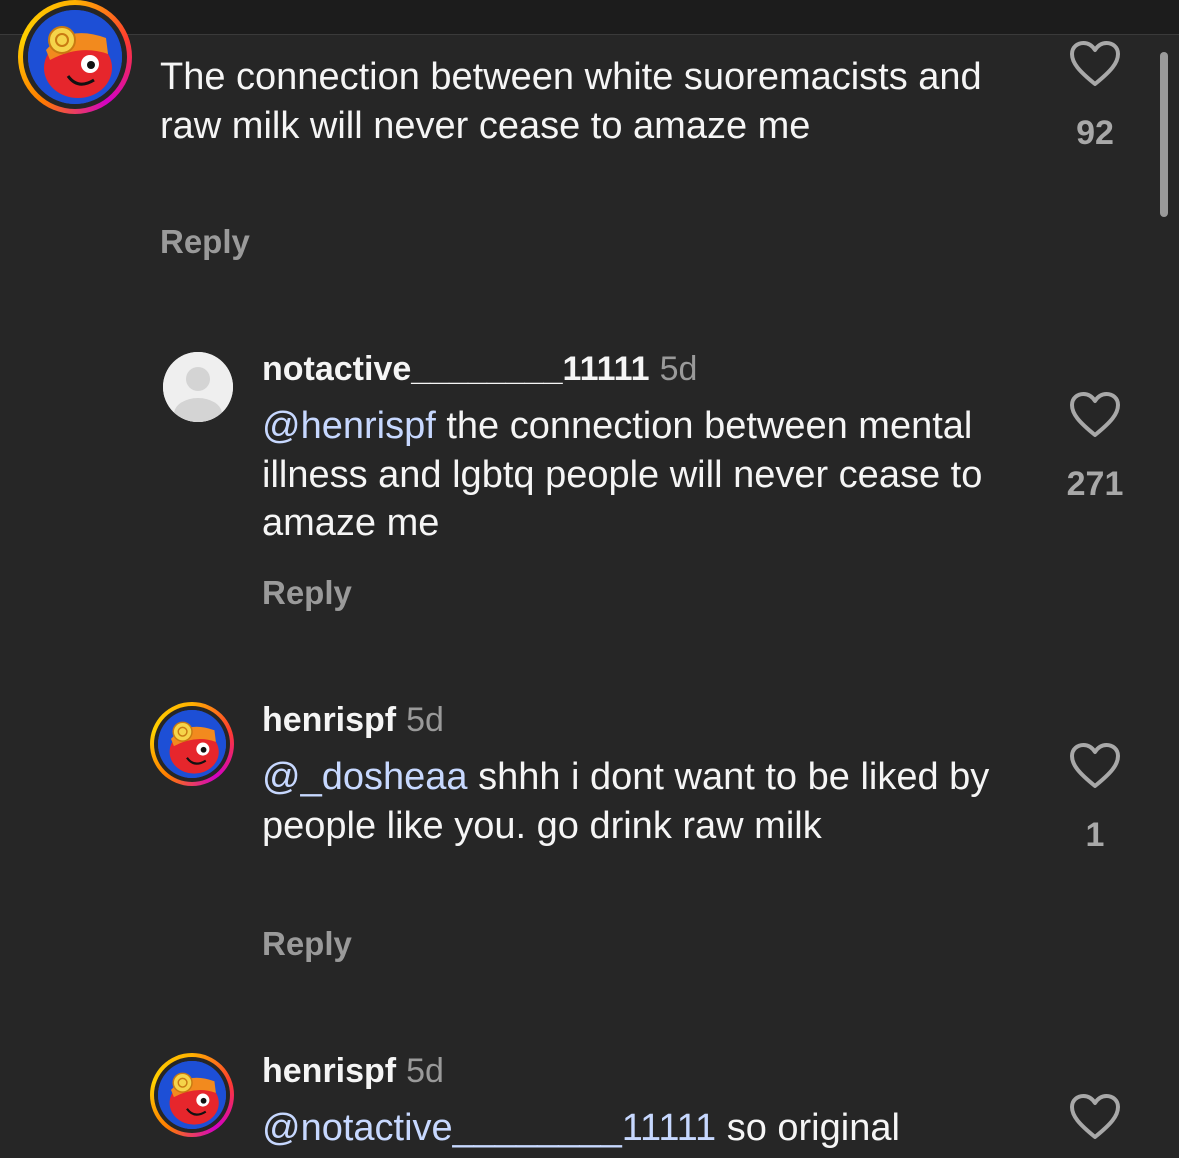 Image resolution: width=1179 pixels, height=1158 pixels. What do you see at coordinates (1095, 835) in the screenshot?
I see `like-count: 1` at bounding box center [1095, 835].